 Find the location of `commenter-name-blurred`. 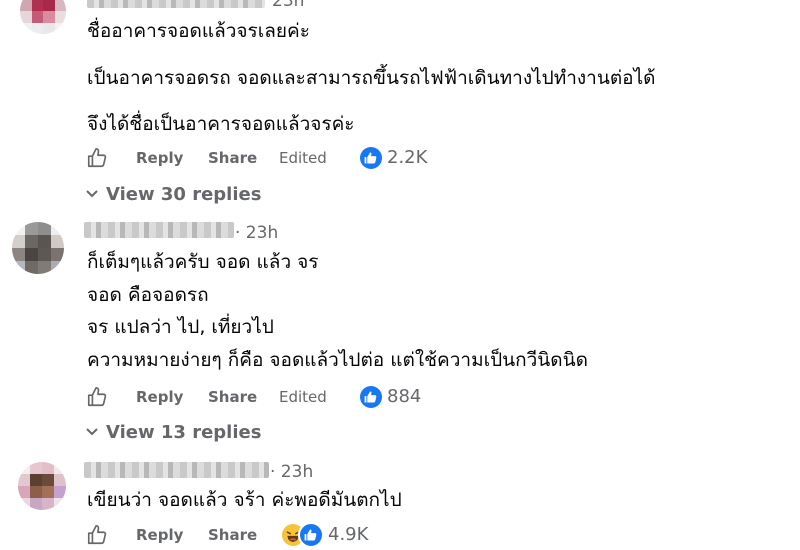

commenter-name-blurred is located at coordinates (176, 470).